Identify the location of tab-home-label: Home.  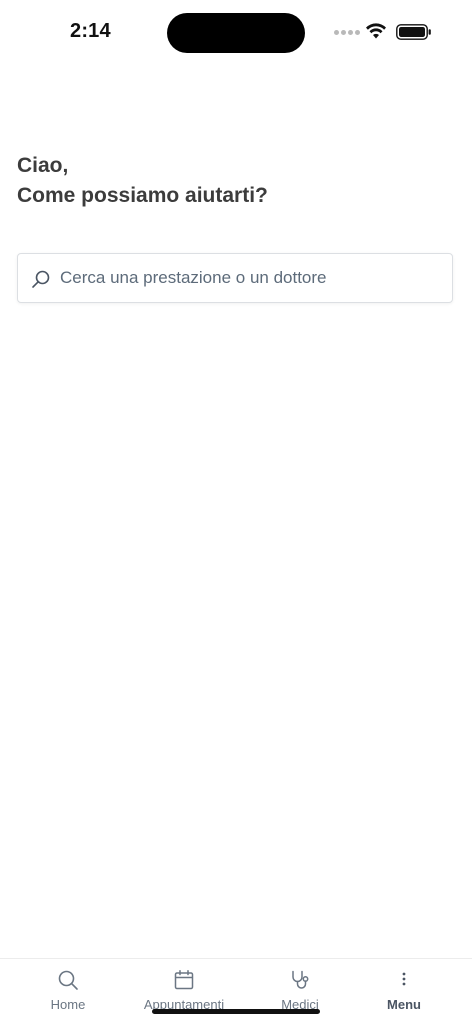
(68, 1004).